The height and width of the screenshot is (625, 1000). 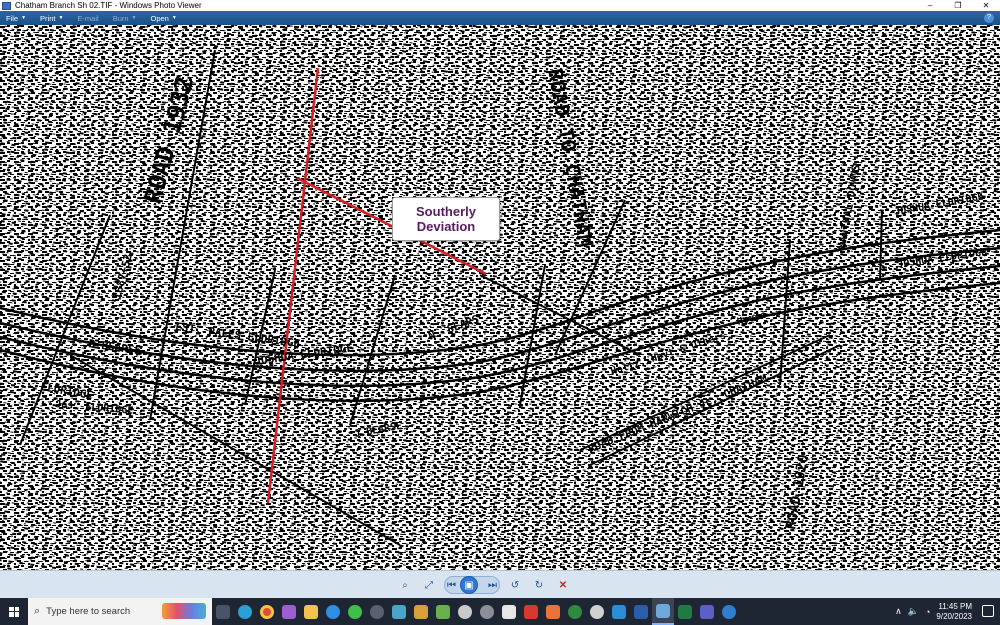 I want to click on edge-icon, so click(x=245, y=611).